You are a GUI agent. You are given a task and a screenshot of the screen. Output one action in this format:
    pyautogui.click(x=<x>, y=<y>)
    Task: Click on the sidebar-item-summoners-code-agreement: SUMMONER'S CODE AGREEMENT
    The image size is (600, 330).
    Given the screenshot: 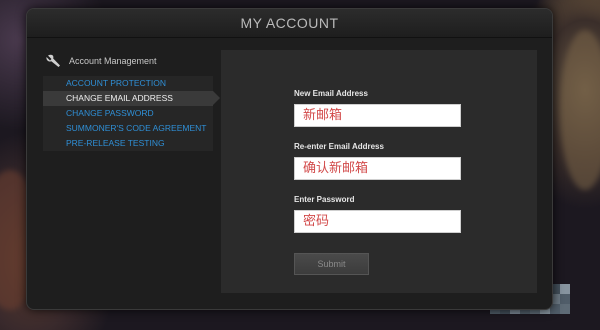 What is the action you would take?
    pyautogui.click(x=128, y=128)
    